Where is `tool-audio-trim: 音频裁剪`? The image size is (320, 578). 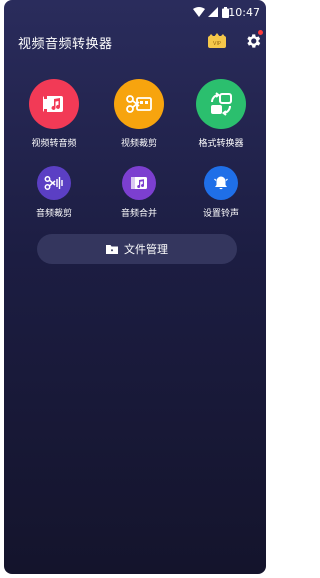
tool-audio-trim: 音频裁剪 is located at coordinates (54, 192).